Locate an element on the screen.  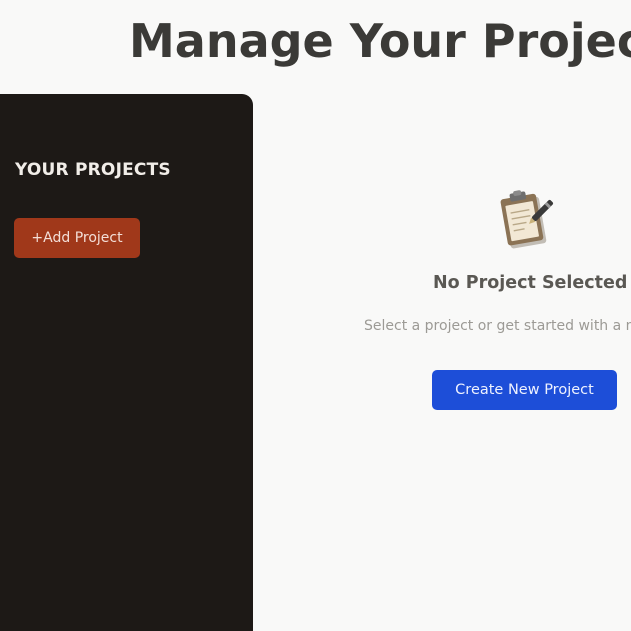
add-project-button: +Add Project is located at coordinates (77, 238).